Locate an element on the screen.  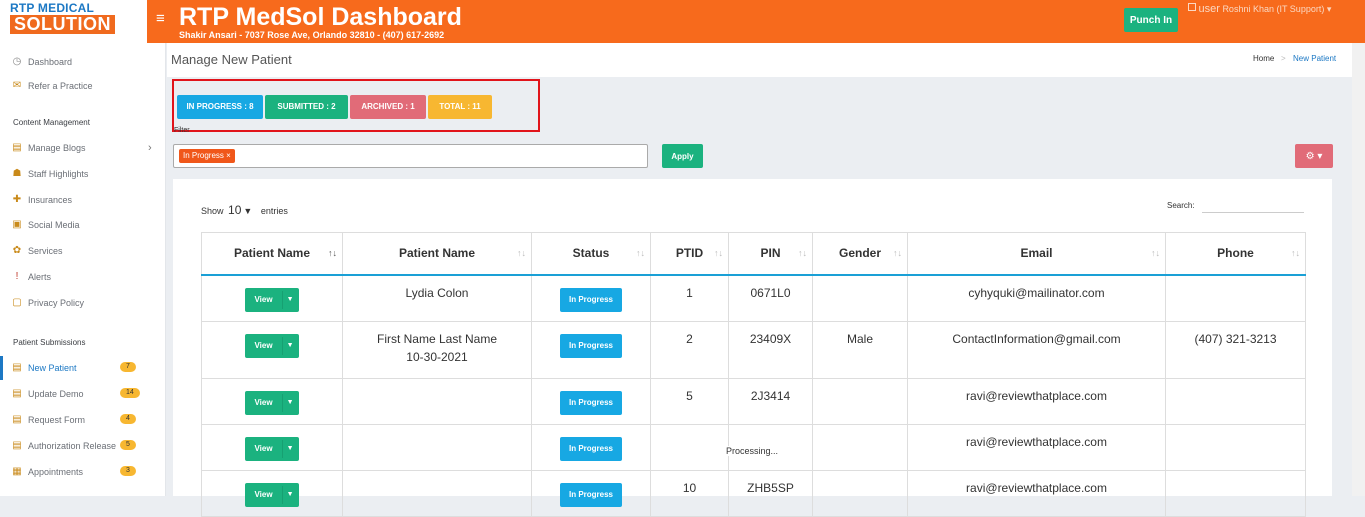
column-header-label: Status is located at coordinates (591, 253).